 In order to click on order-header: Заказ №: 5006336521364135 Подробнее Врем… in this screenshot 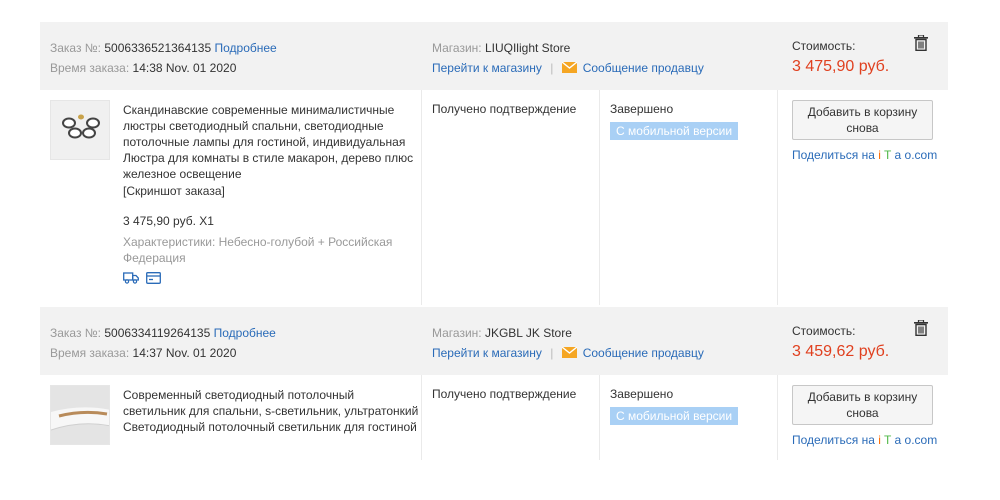, I will do `click(494, 56)`.